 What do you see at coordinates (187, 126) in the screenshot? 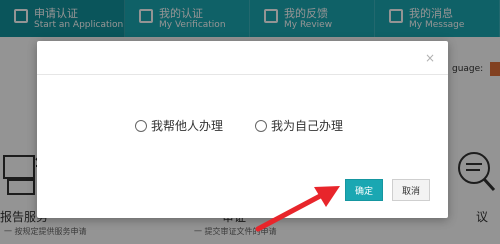
I see `radio-label: 我帮他人办理` at bounding box center [187, 126].